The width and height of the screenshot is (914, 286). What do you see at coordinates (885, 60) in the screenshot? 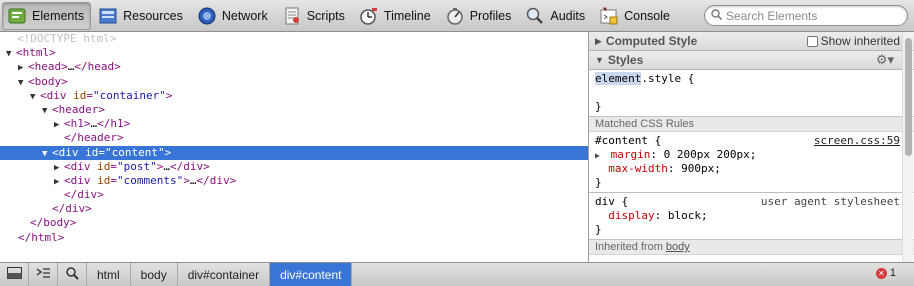
I see `gear-icon: ⚙▾` at bounding box center [885, 60].